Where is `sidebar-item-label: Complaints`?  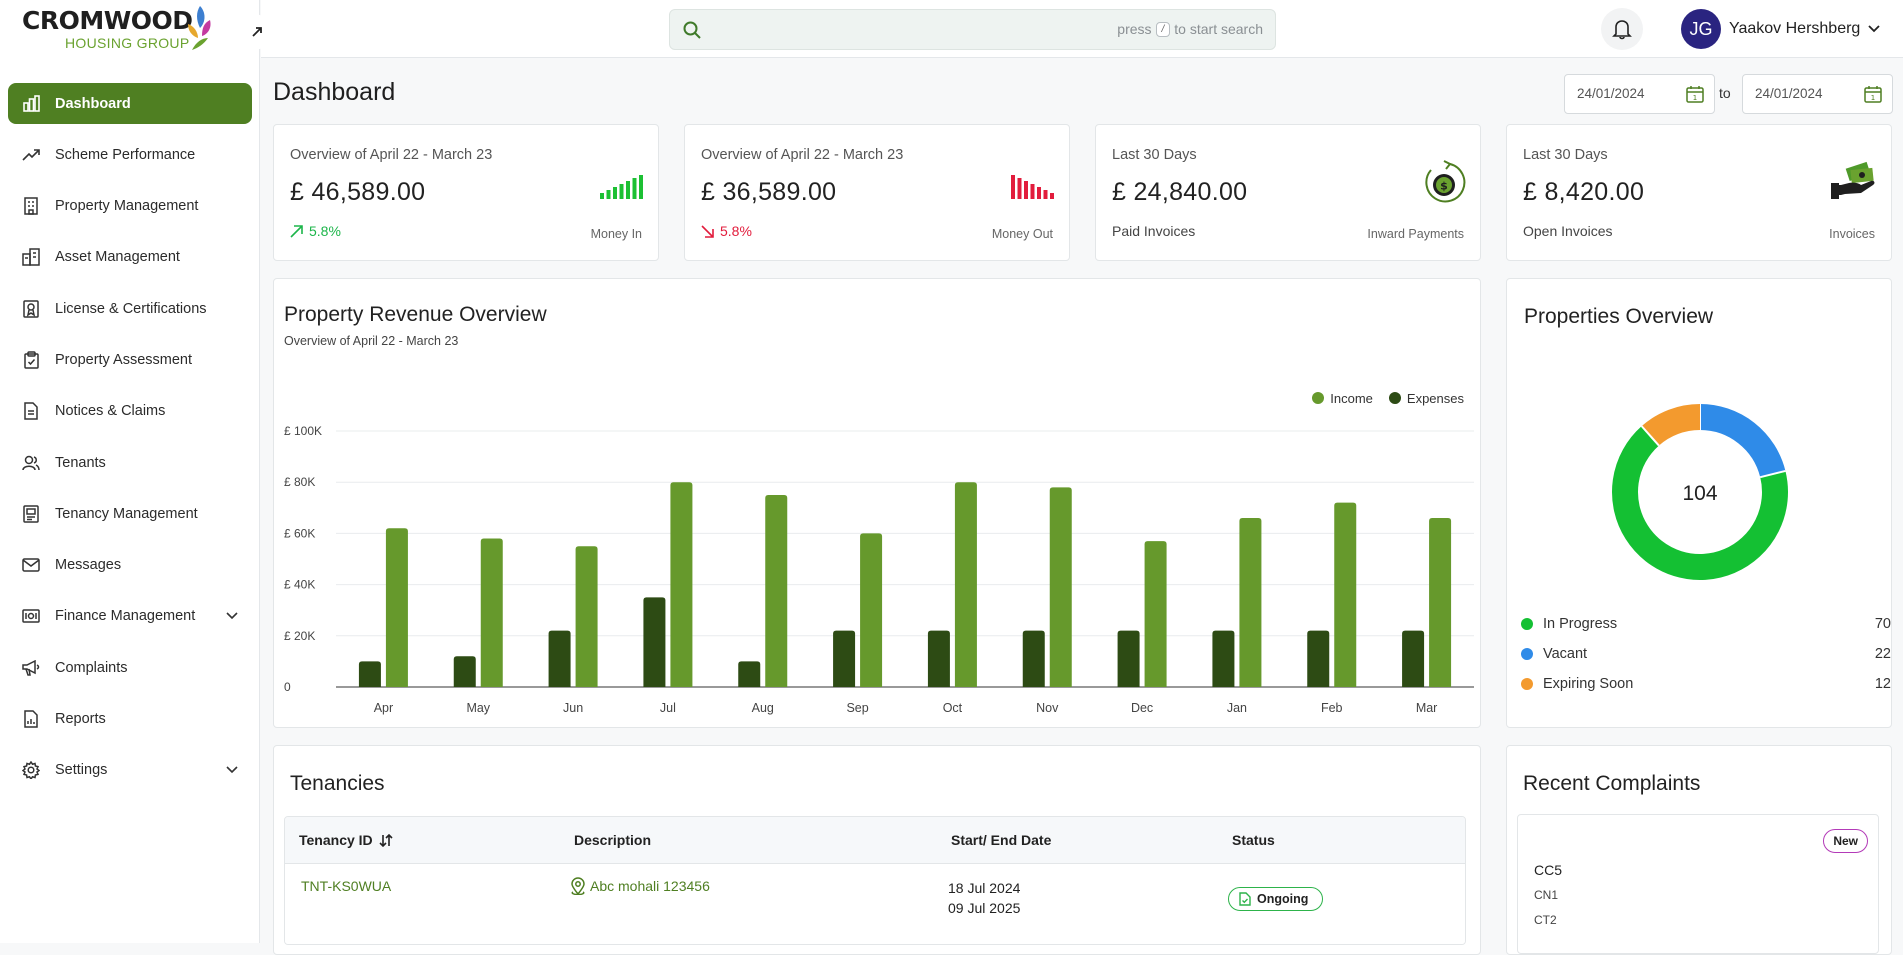 sidebar-item-label: Complaints is located at coordinates (91, 667).